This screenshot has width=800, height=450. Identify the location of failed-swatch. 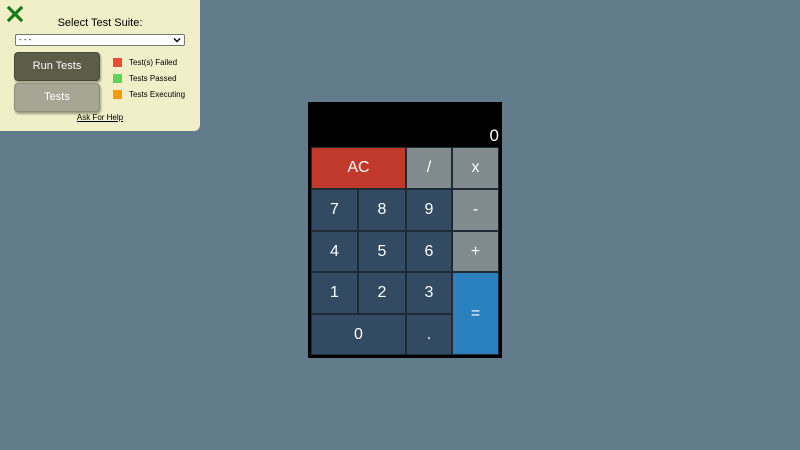
(117, 62).